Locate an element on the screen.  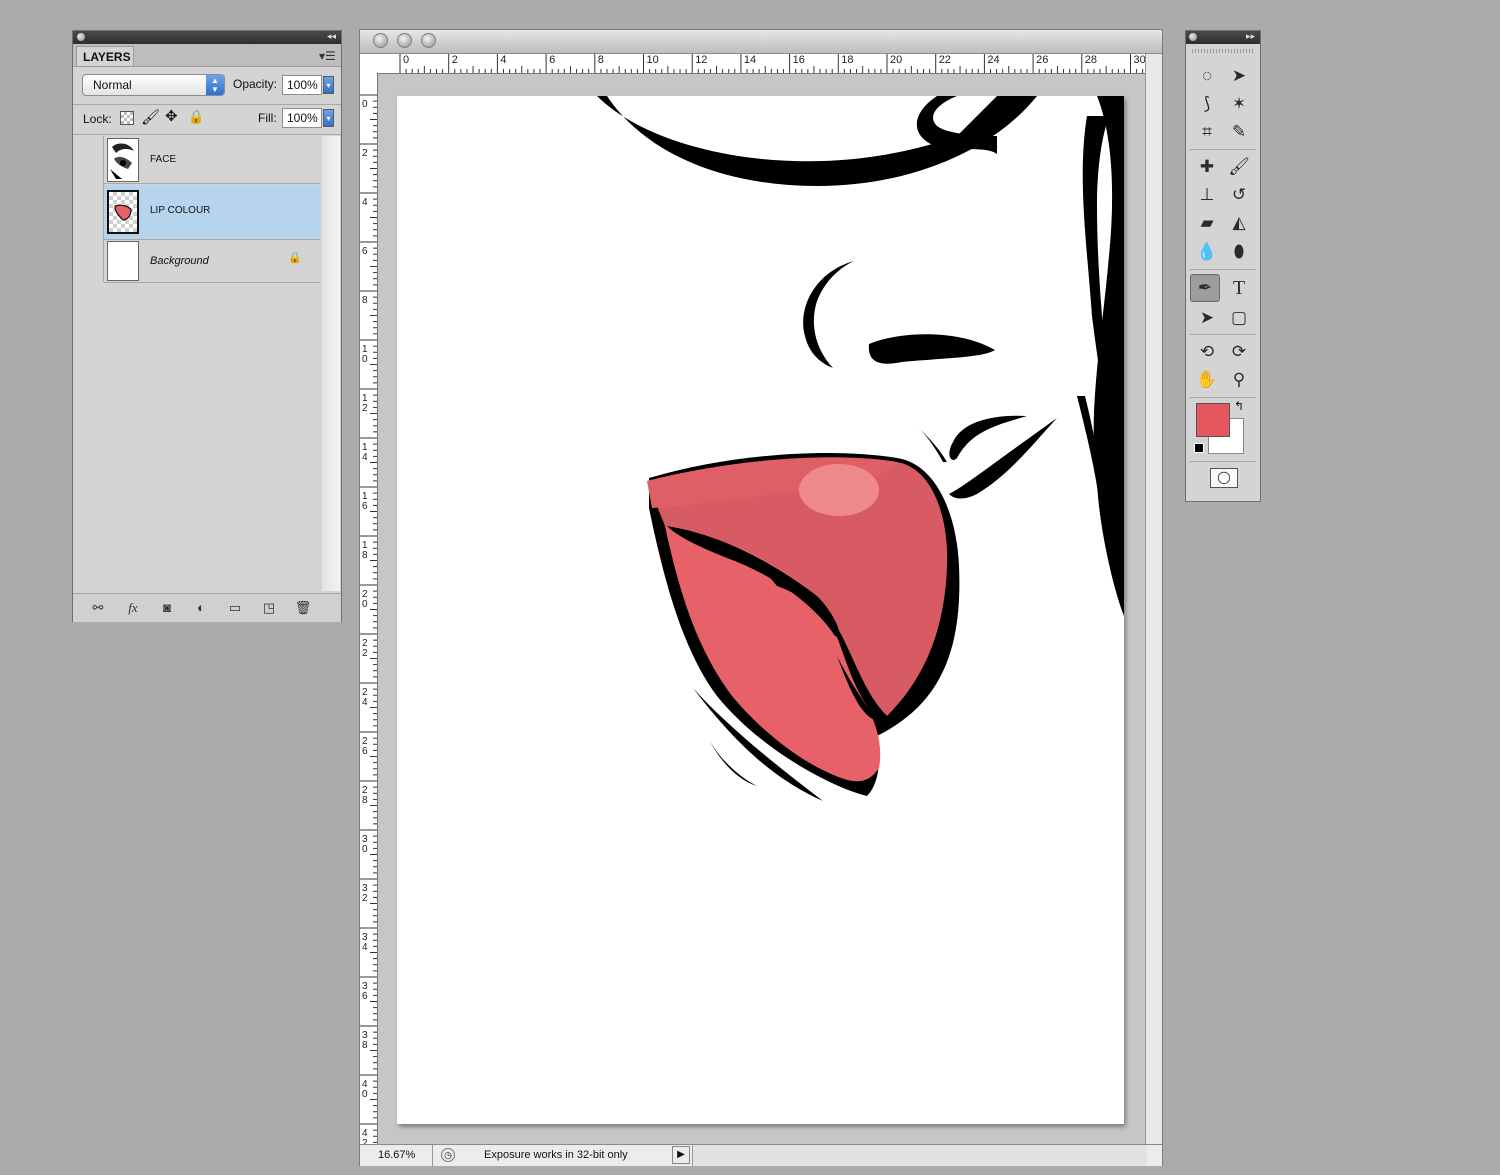
horizontal-ruler: 0 2 4 6 8 10 12 14 16 18 20 22 24 26 28 30 is located at coordinates (761, 64).